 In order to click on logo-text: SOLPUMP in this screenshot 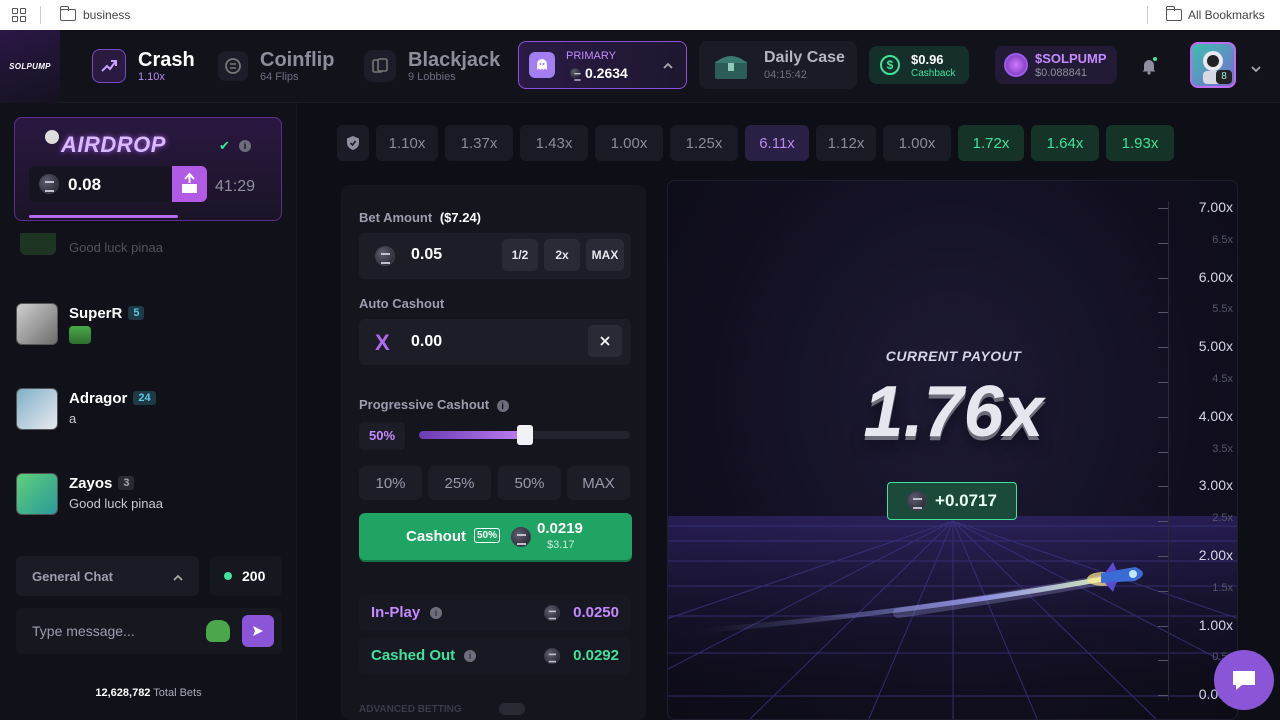, I will do `click(30, 66)`.